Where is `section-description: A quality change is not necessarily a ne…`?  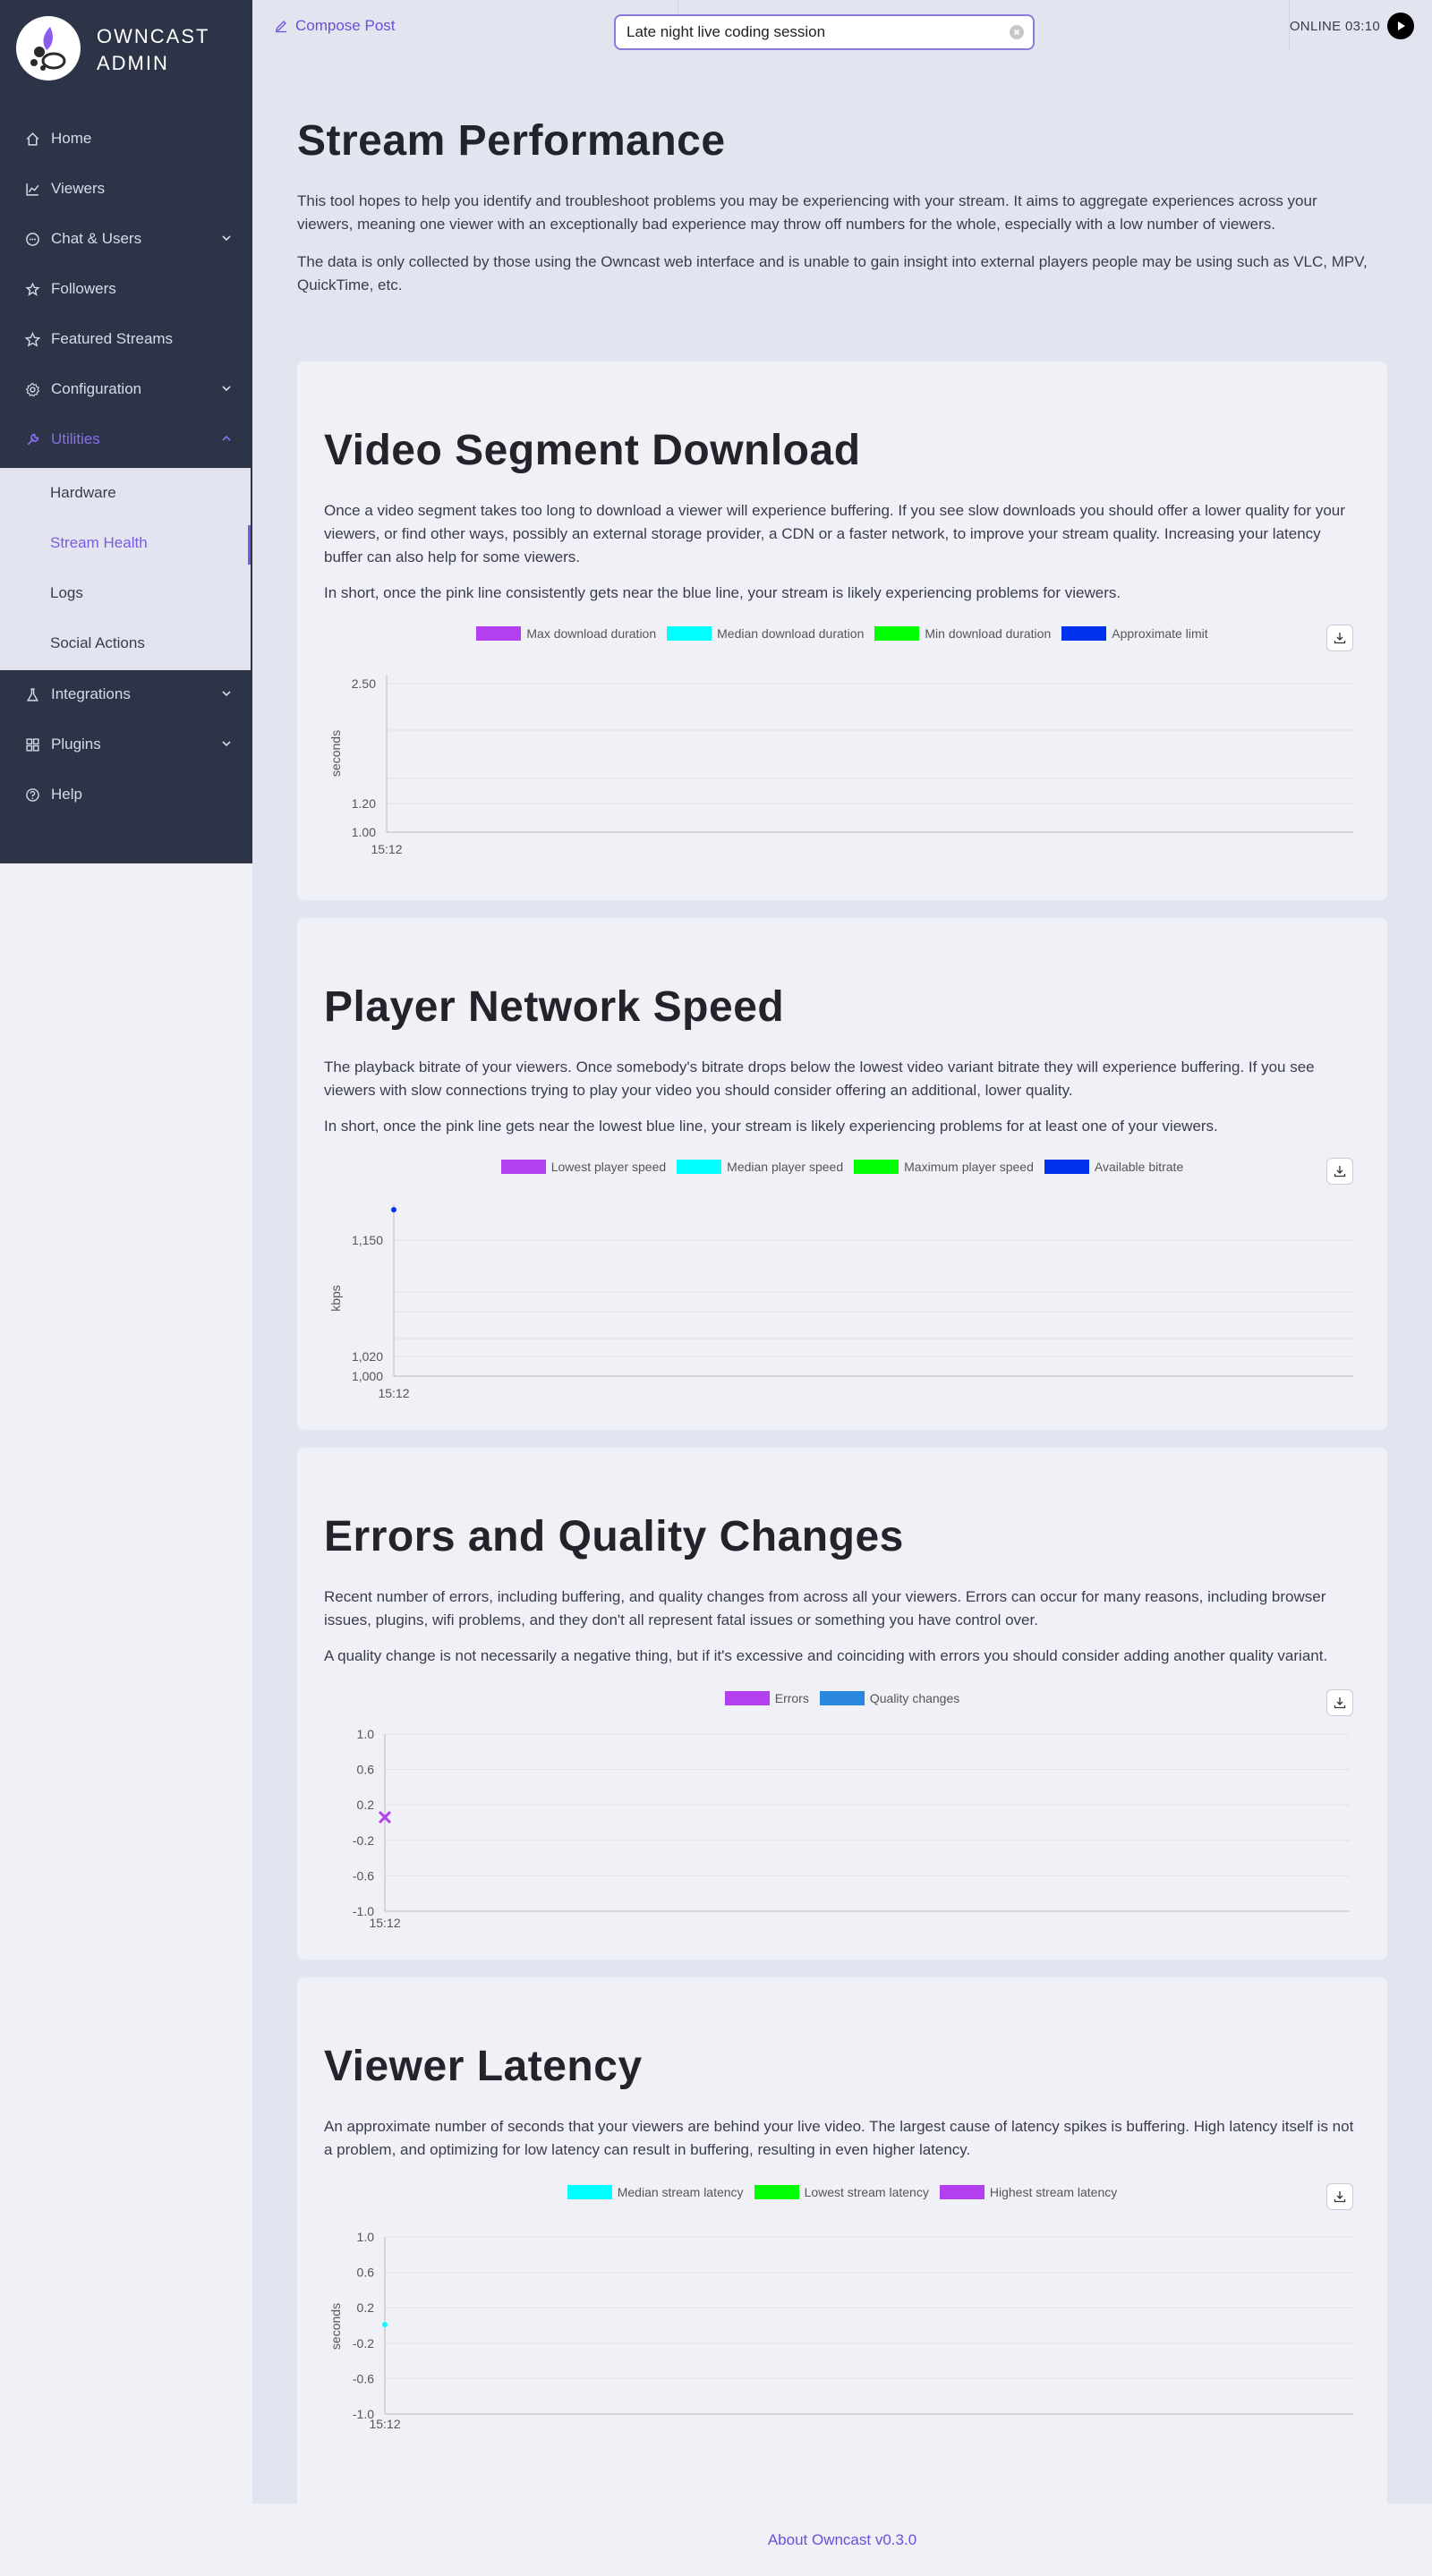
section-description: A quality change is not necessarily a ne… is located at coordinates (826, 1655).